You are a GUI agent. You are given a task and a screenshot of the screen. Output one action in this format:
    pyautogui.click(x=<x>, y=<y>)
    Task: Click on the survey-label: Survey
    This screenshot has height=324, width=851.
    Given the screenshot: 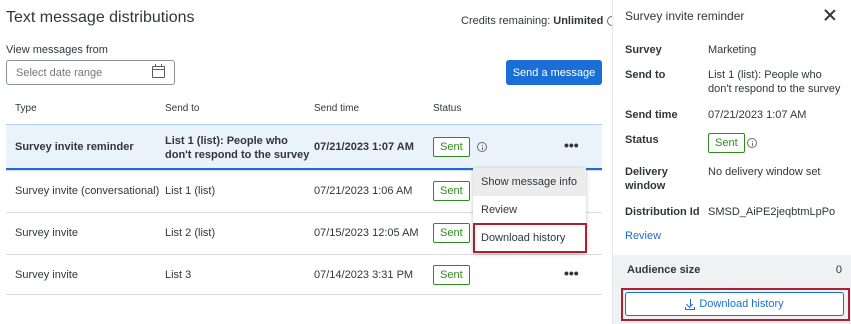 What is the action you would take?
    pyautogui.click(x=643, y=50)
    